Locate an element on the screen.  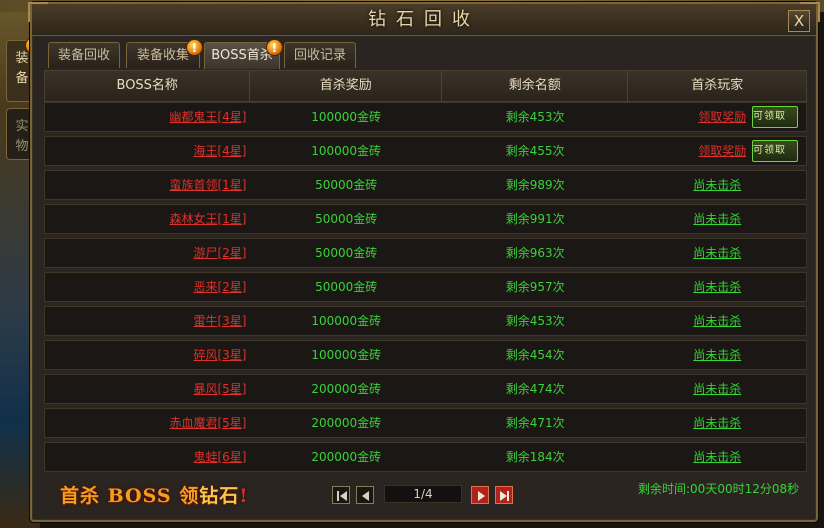
first-page-icon is located at coordinates (343, 496).